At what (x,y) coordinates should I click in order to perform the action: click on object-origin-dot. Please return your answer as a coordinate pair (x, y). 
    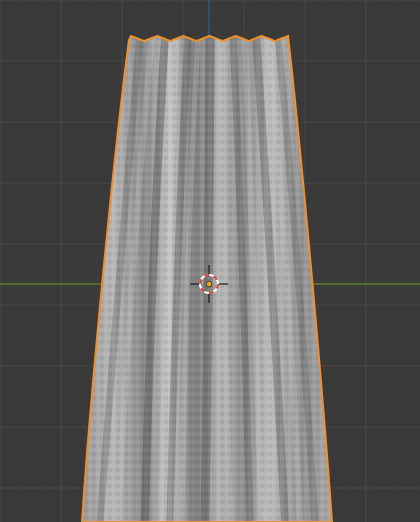
    Looking at the image, I should click on (209, 284).